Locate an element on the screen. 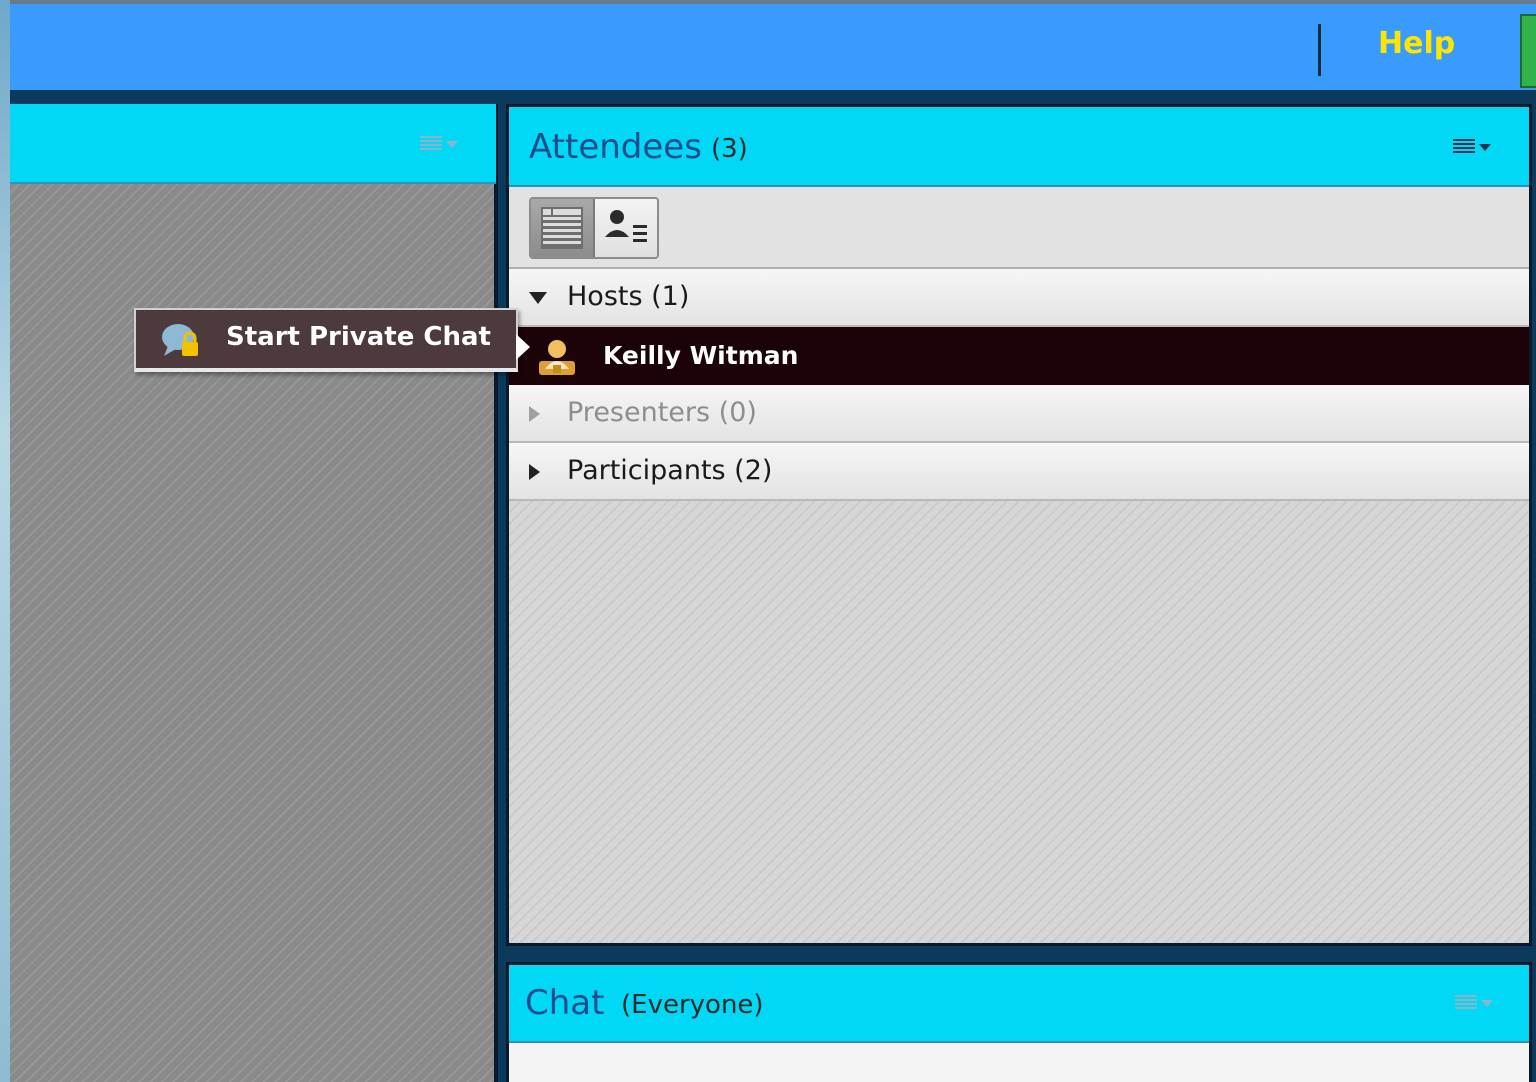 This screenshot has width=1536, height=1082. host-icon is located at coordinates (557, 357).